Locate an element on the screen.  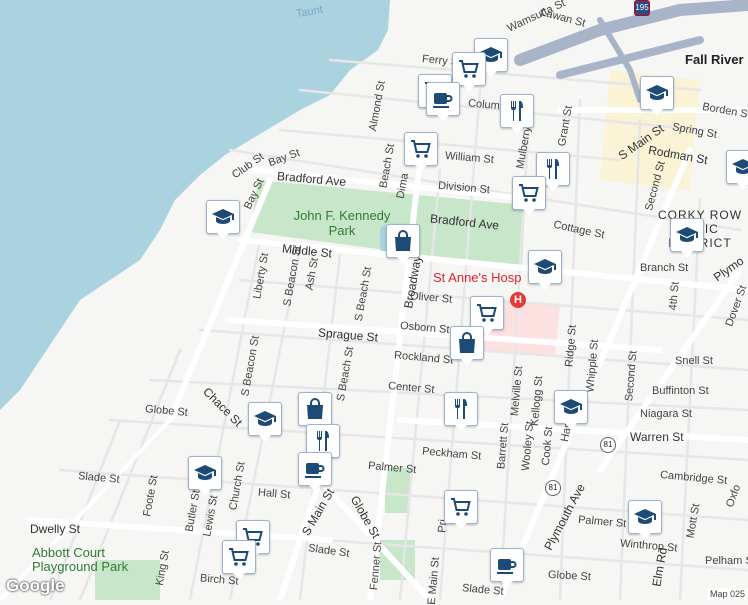
street-label-buffinton: Buffinton St is located at coordinates (680, 391).